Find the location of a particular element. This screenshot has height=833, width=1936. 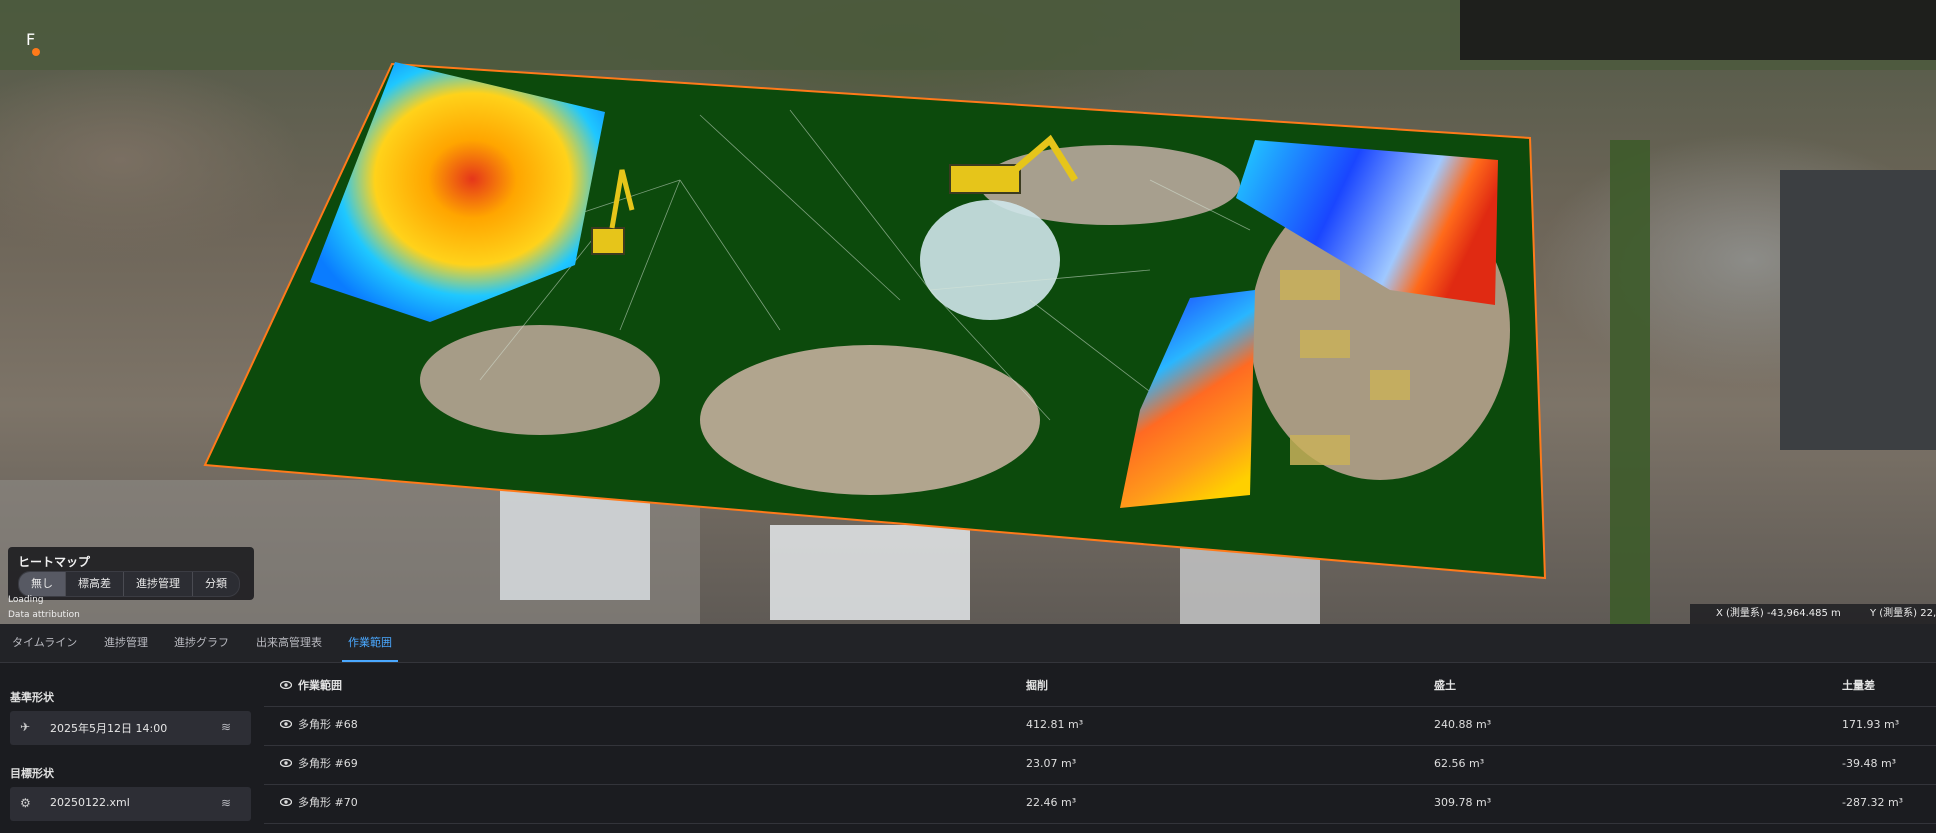

loading-status: Loading is located at coordinates (26, 600).